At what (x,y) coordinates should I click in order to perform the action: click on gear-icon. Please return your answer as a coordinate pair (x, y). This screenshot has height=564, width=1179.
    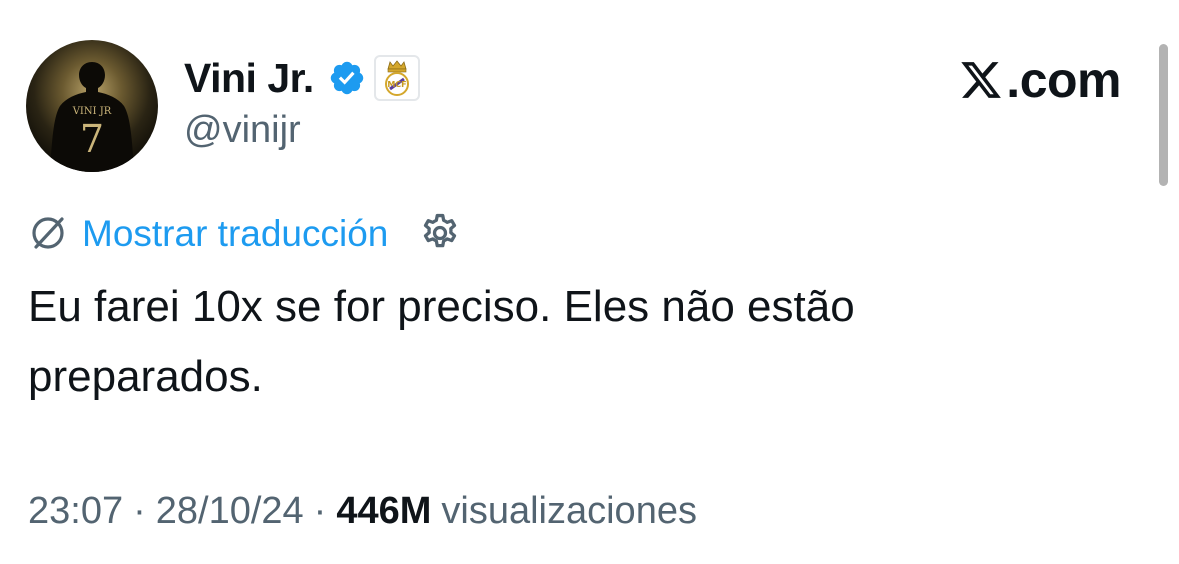
    Looking at the image, I should click on (440, 233).